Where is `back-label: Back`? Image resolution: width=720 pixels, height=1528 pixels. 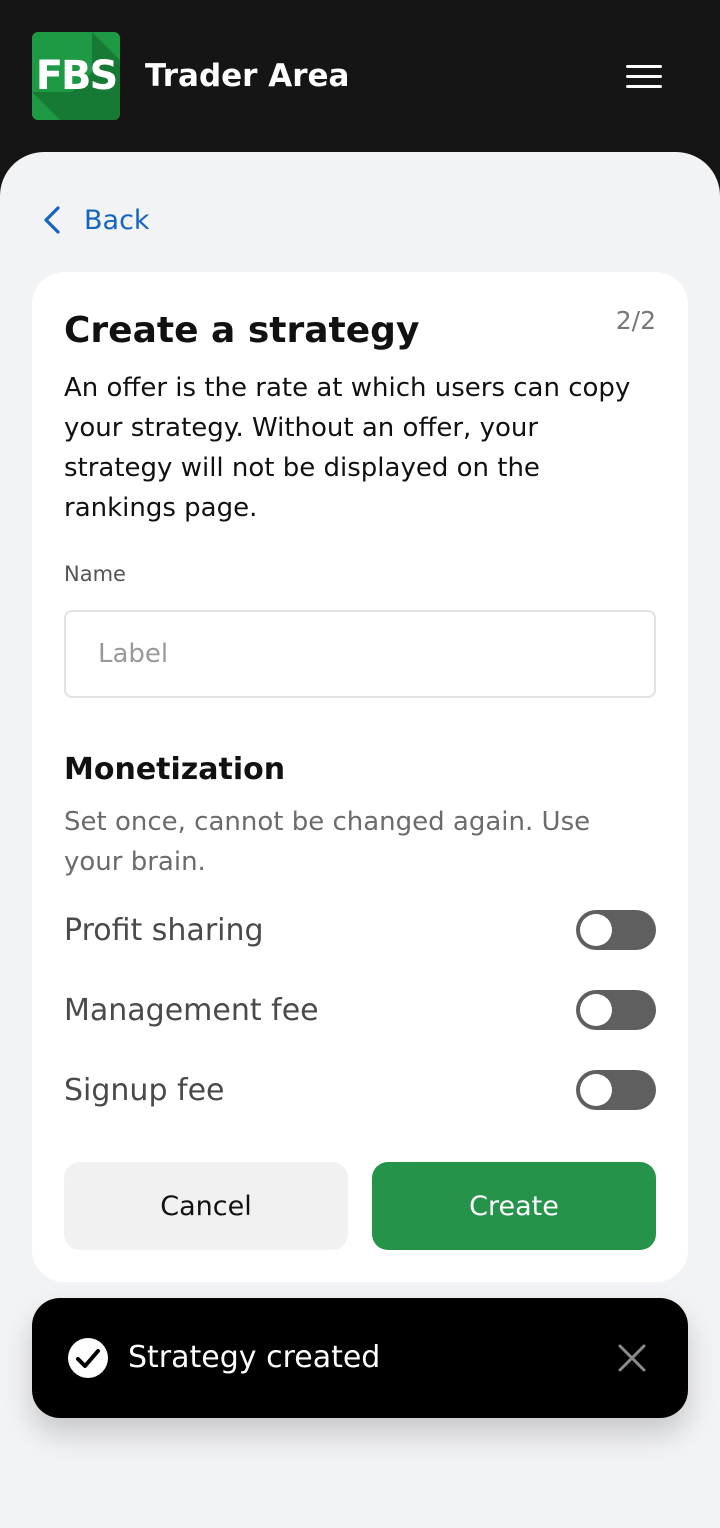
back-label: Back is located at coordinates (117, 220).